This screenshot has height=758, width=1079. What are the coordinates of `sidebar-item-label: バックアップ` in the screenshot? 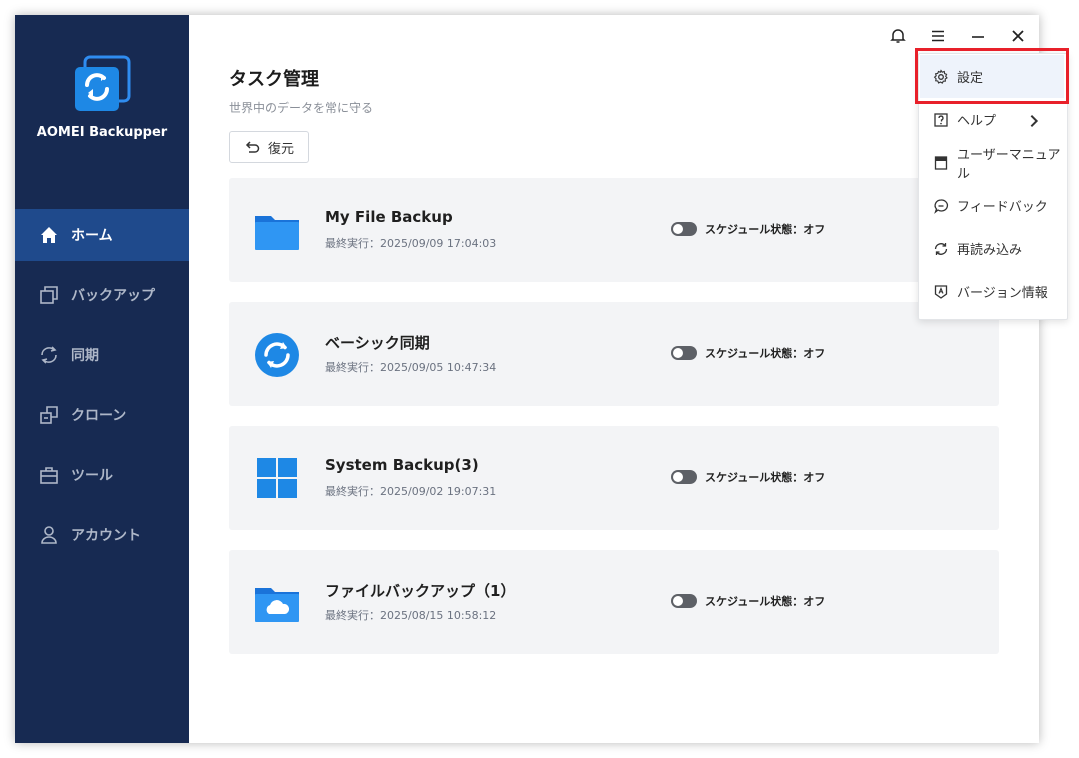 It's located at (113, 296).